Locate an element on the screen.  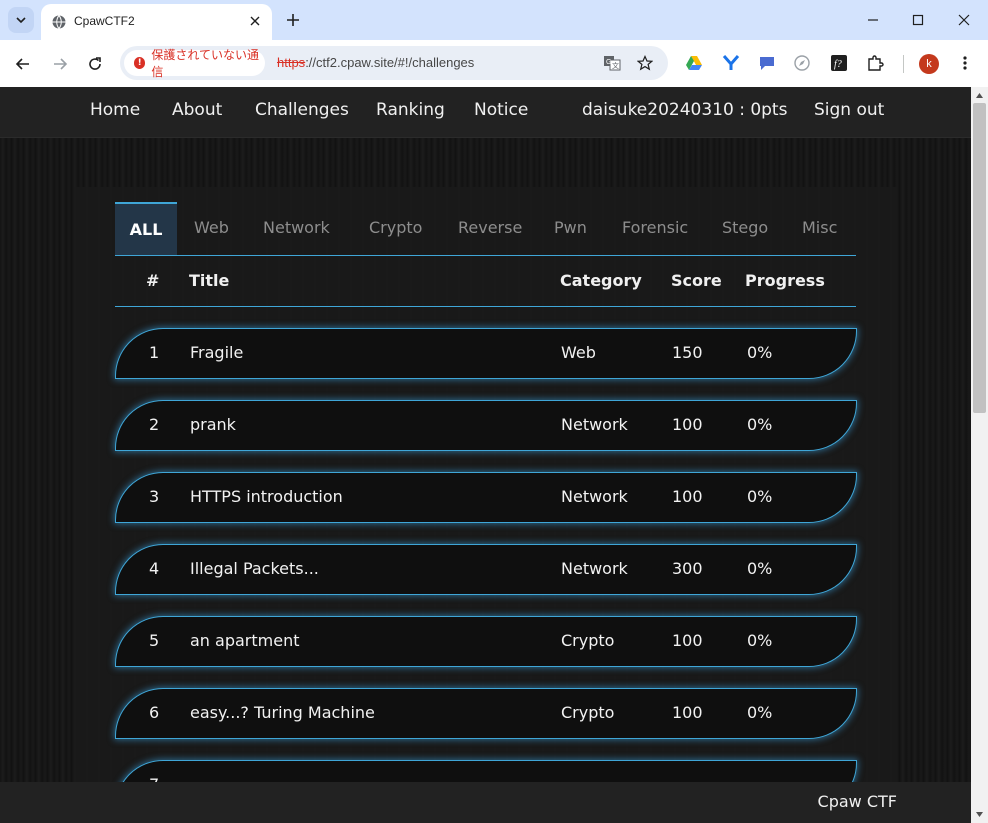
close-tab-button is located at coordinates (255, 21).